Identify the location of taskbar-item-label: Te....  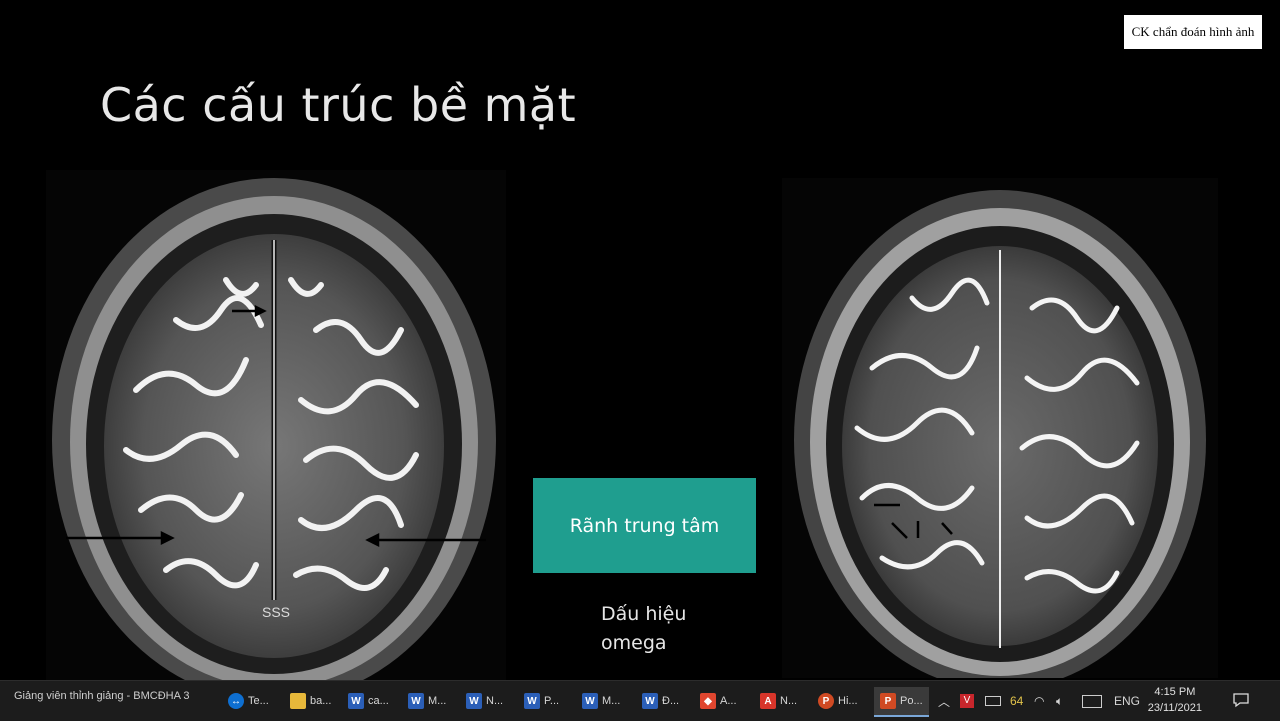
(258, 701).